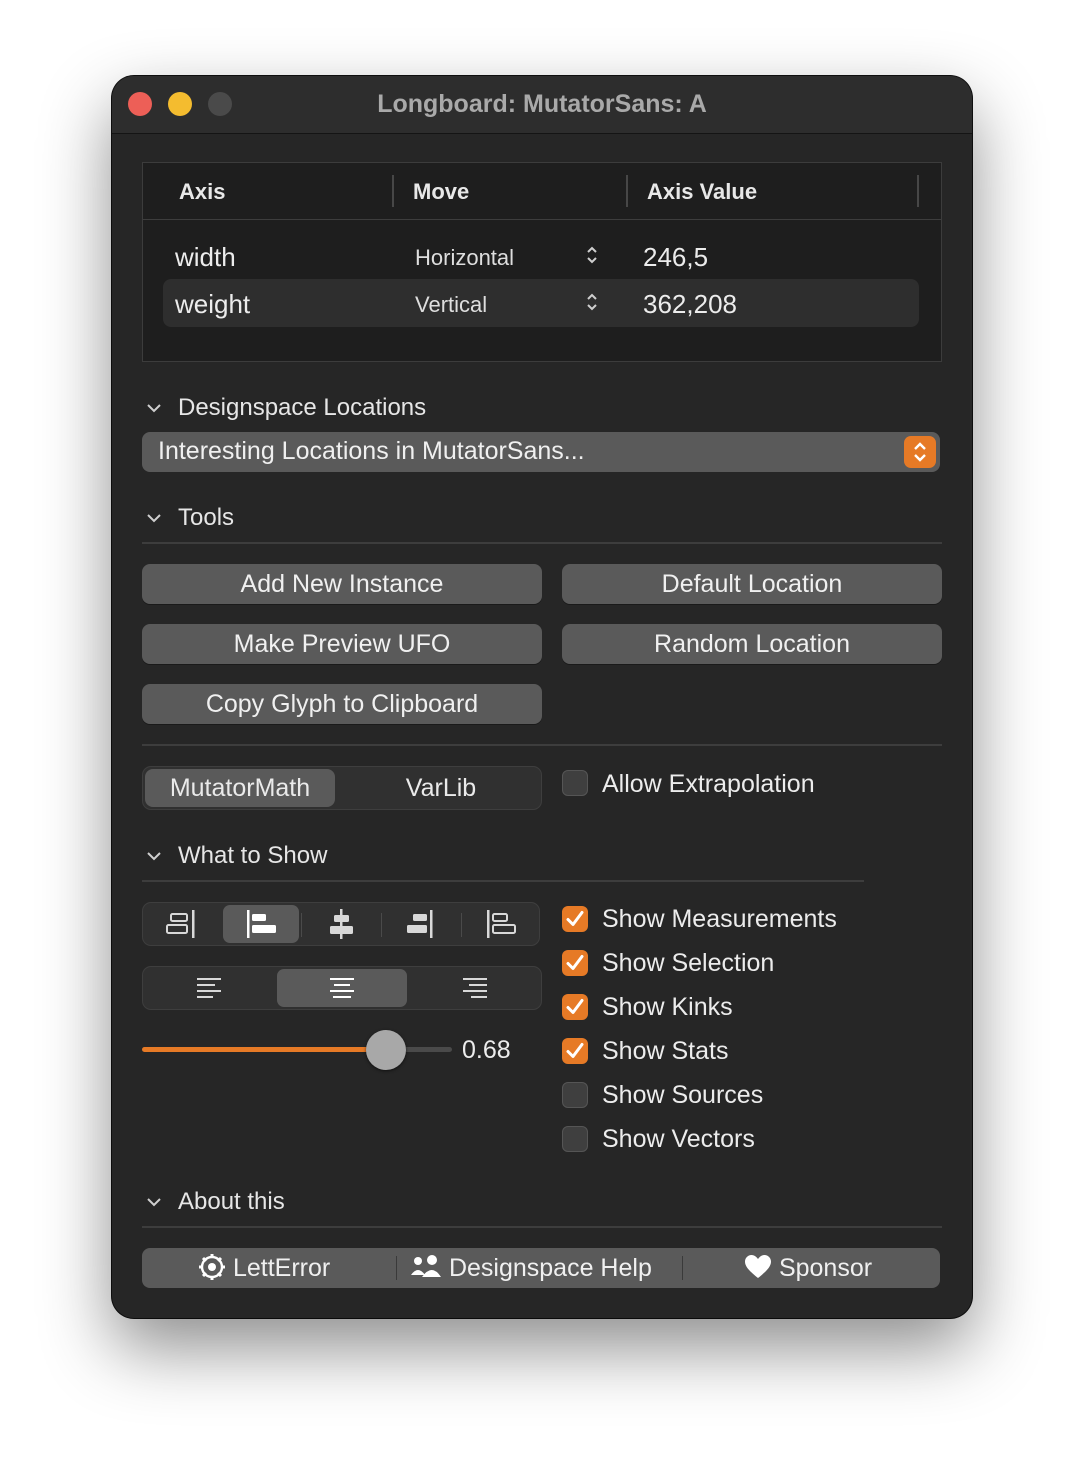 This screenshot has width=1084, height=1466. I want to click on table-row: width Horizontal 246,5, so click(541, 256).